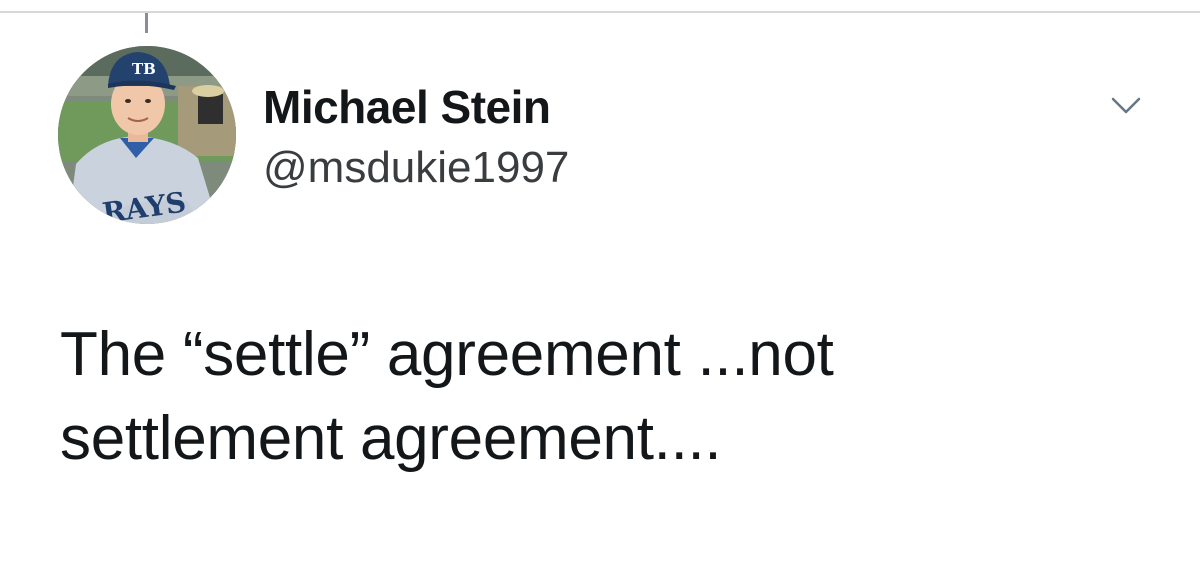  What do you see at coordinates (146, 23) in the screenshot?
I see `thread-connector-line` at bounding box center [146, 23].